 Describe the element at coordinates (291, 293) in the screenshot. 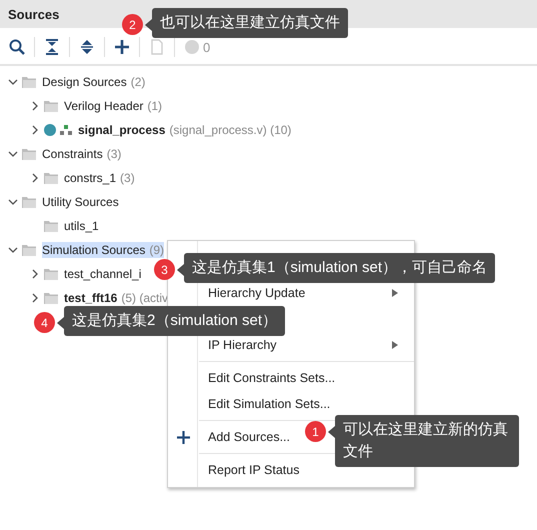

I see `menu-item: Hierarchy Update` at that location.